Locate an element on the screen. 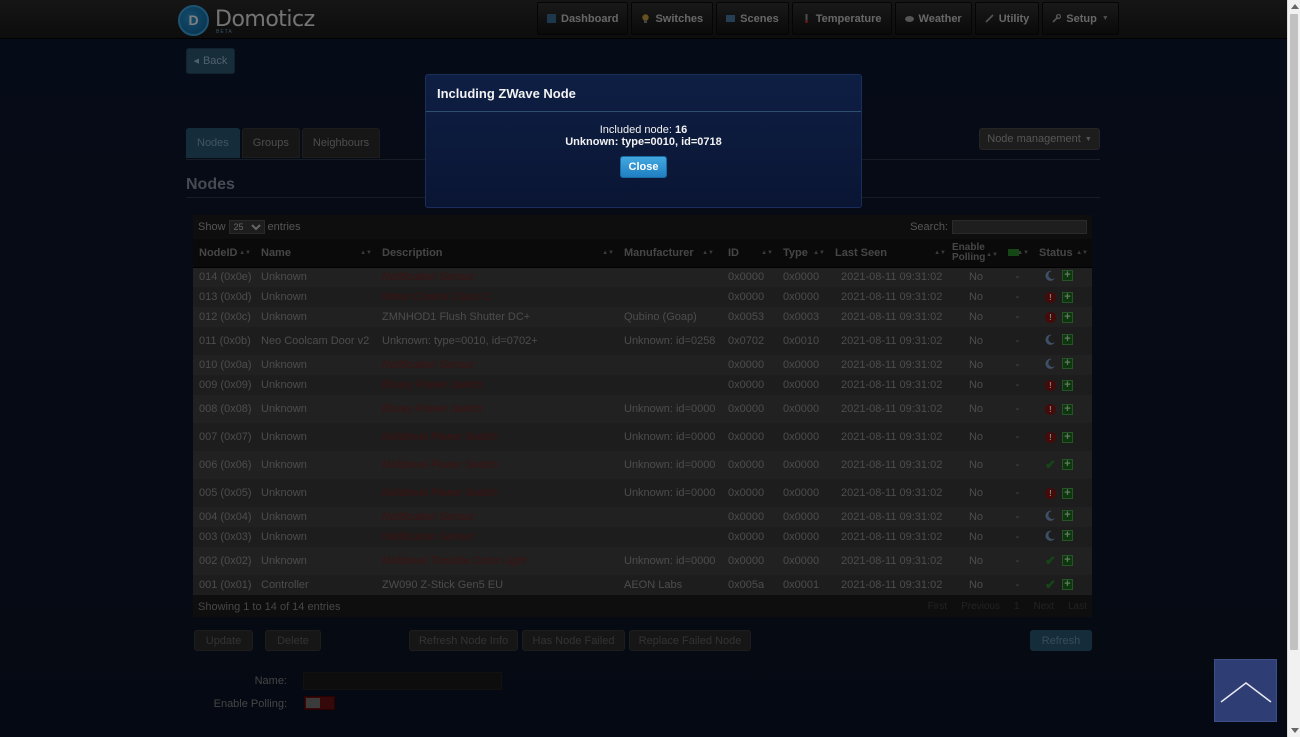  scroll-down-icon is located at coordinates (1295, 730).